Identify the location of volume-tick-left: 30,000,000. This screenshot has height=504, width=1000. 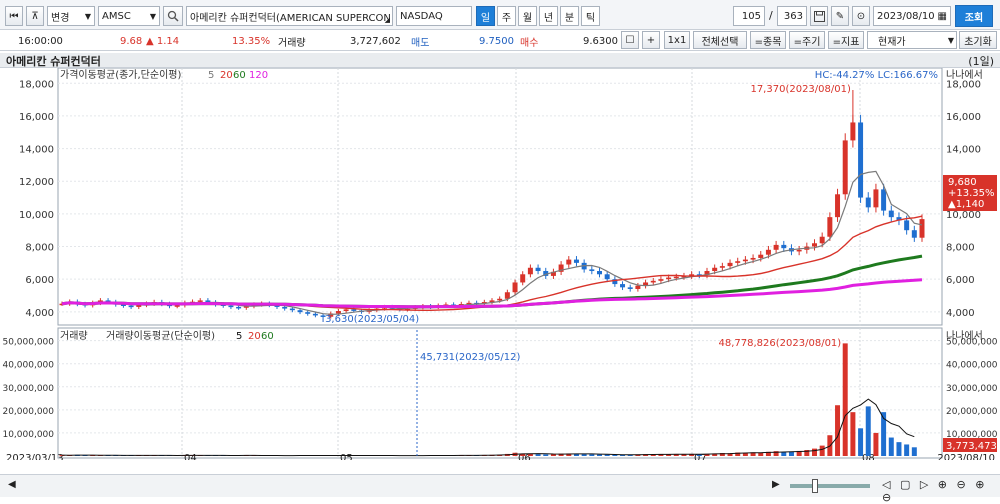
(28, 389).